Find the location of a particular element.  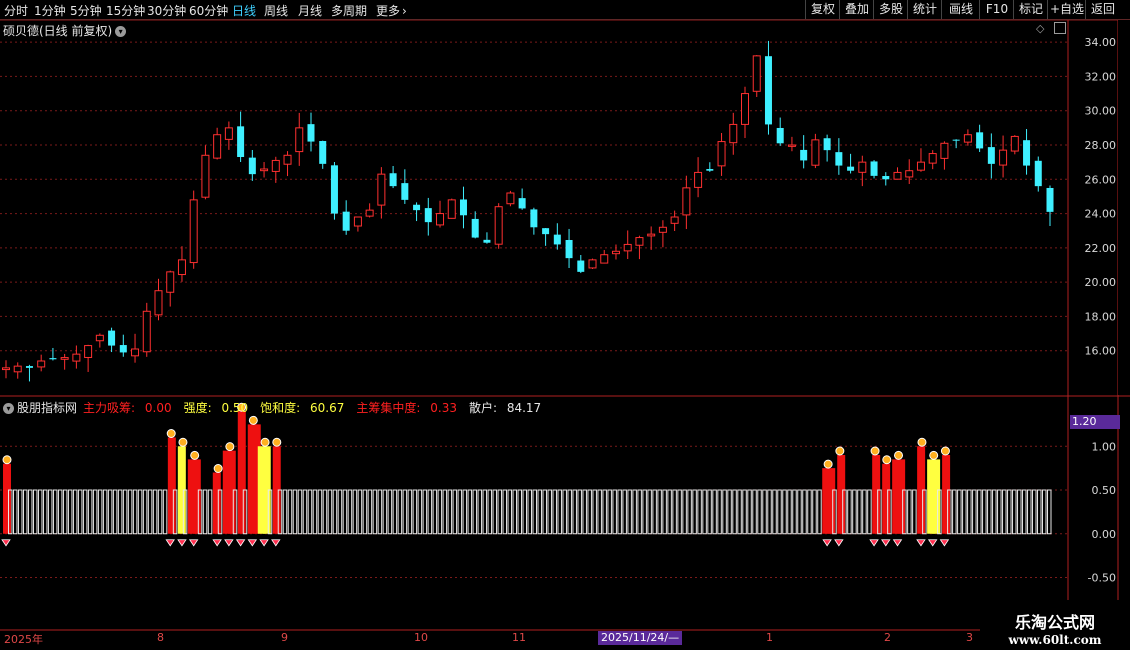

indicator-tick-label: 0.50 is located at coordinates (1104, 490).